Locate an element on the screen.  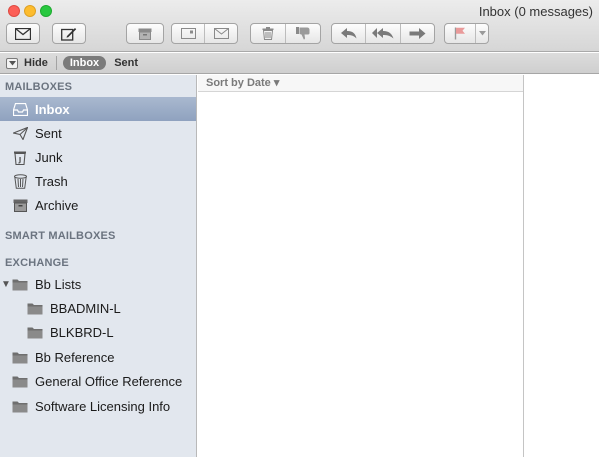
sidebar-item-archive: Archive is located at coordinates (98, 205).